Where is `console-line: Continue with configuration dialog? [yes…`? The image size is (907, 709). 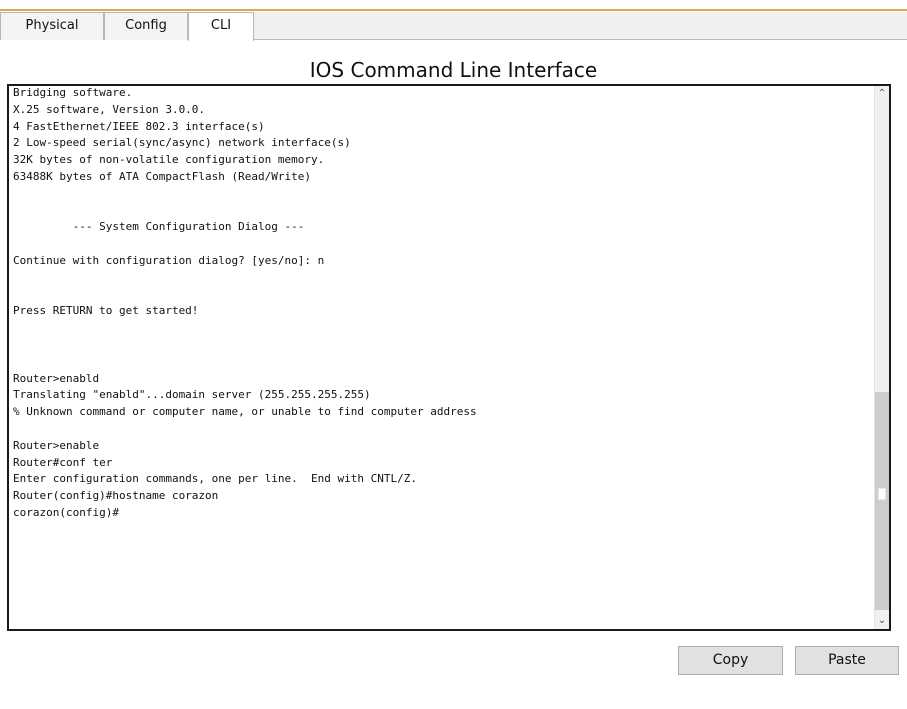 console-line: Continue with configuration dialog? [yes… is located at coordinates (169, 260).